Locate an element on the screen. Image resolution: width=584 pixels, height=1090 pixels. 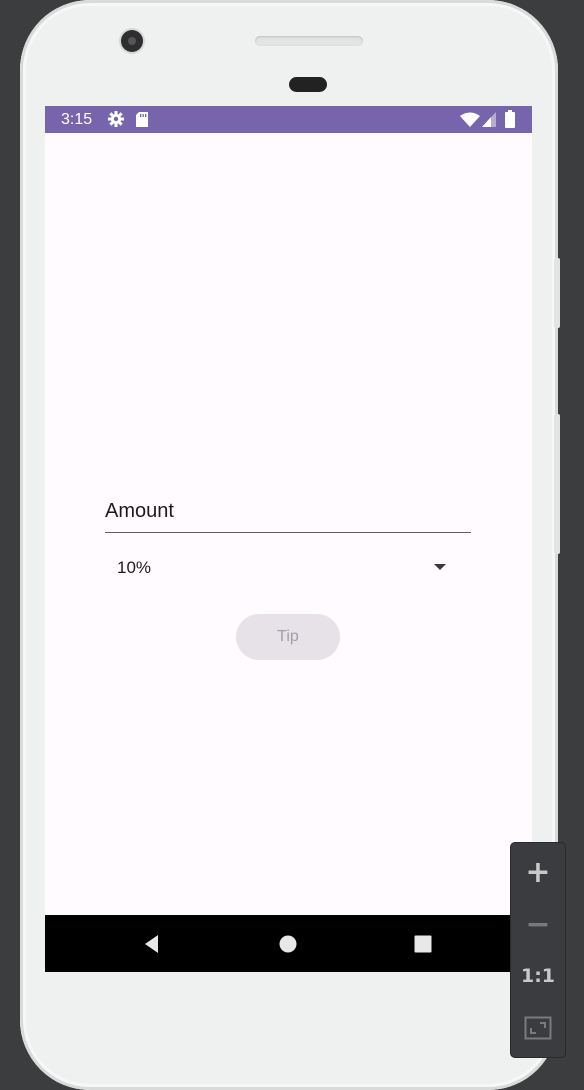
gear-icon is located at coordinates (116, 121).